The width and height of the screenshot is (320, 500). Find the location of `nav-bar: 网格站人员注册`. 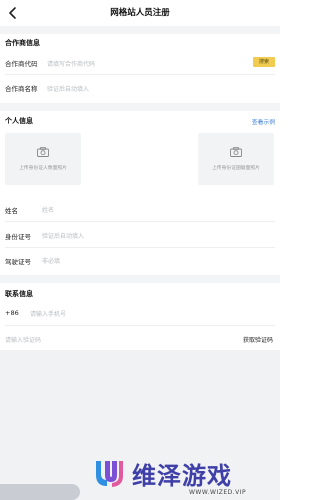

nav-bar: 网格站人员注册 is located at coordinates (140, 13).